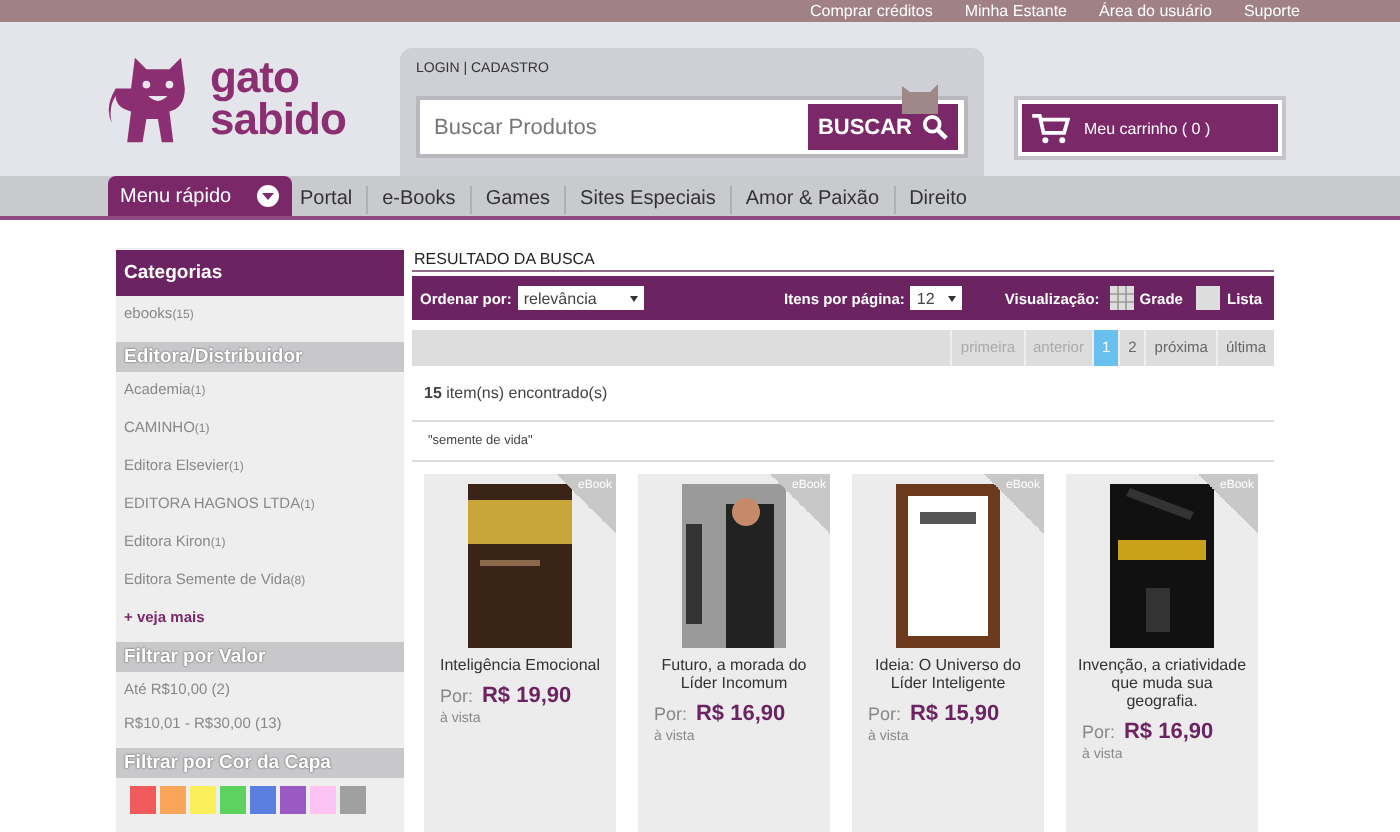 Image resolution: width=1400 pixels, height=832 pixels. Describe the element at coordinates (260, 357) in the screenshot. I see `filter-heading: Editora/Distribuidor` at that location.